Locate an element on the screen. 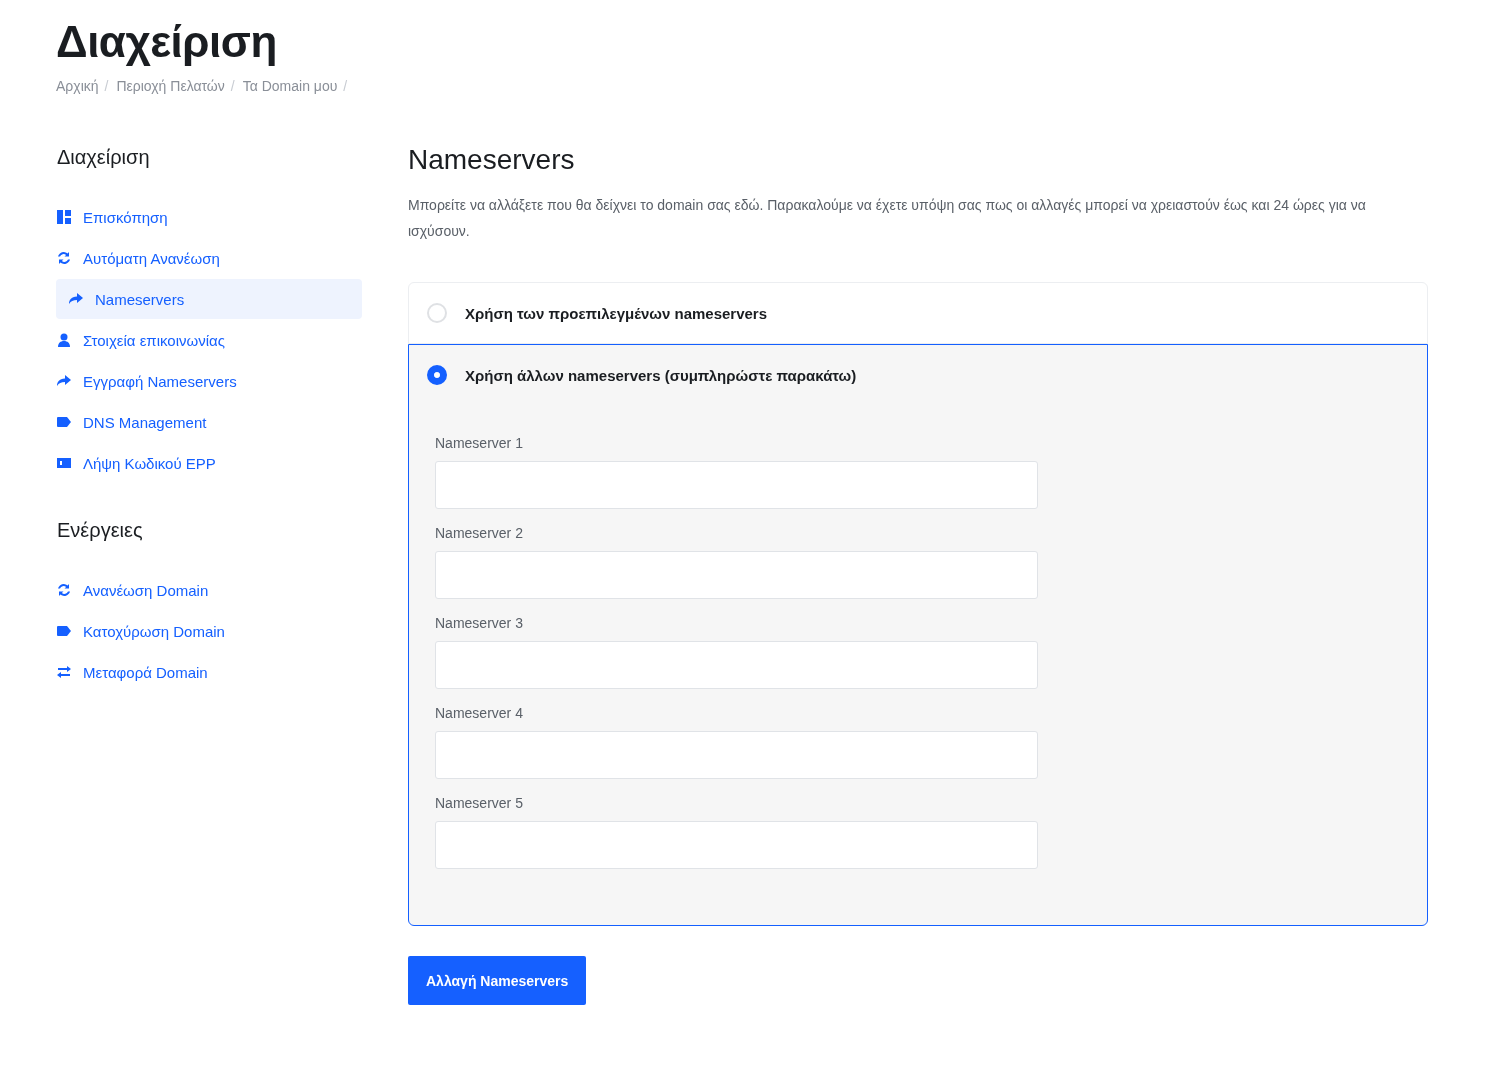 This screenshot has height=1066, width=1497. sidebar-item: Ανανέωση Domain is located at coordinates (209, 590).